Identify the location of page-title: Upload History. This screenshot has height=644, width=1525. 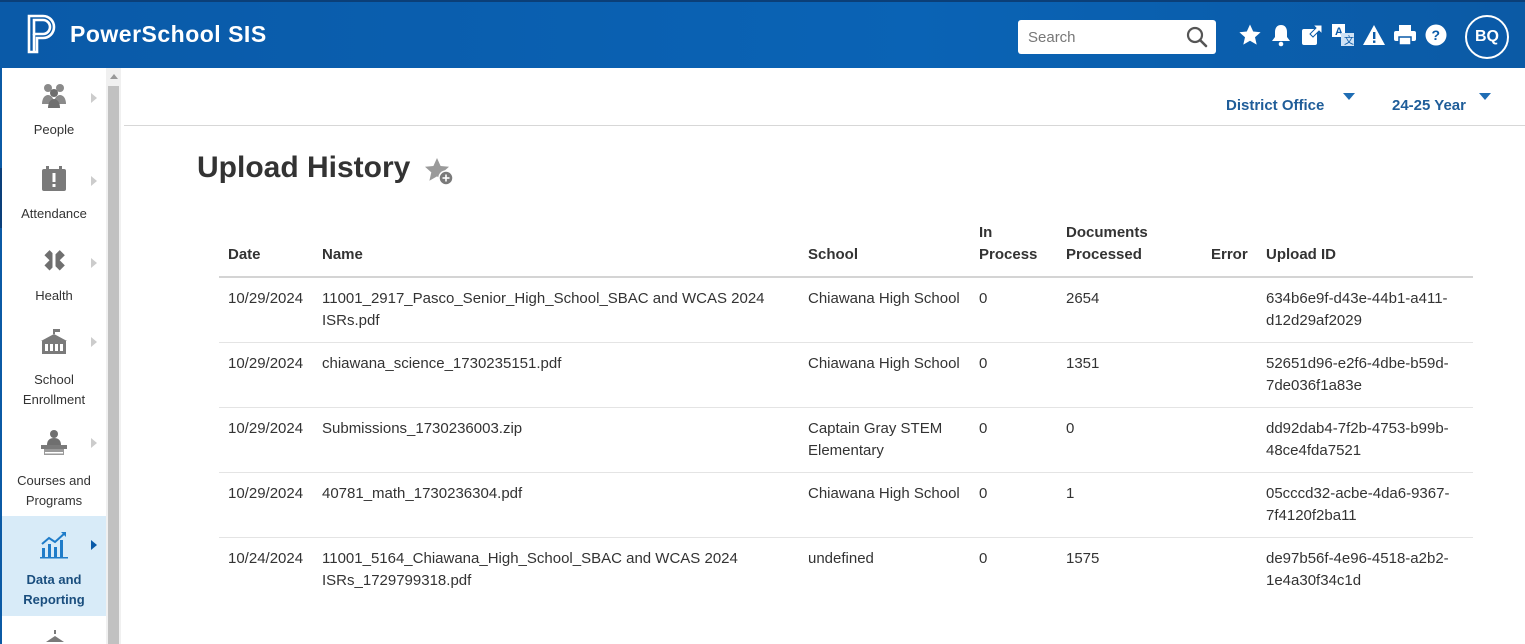
(304, 167).